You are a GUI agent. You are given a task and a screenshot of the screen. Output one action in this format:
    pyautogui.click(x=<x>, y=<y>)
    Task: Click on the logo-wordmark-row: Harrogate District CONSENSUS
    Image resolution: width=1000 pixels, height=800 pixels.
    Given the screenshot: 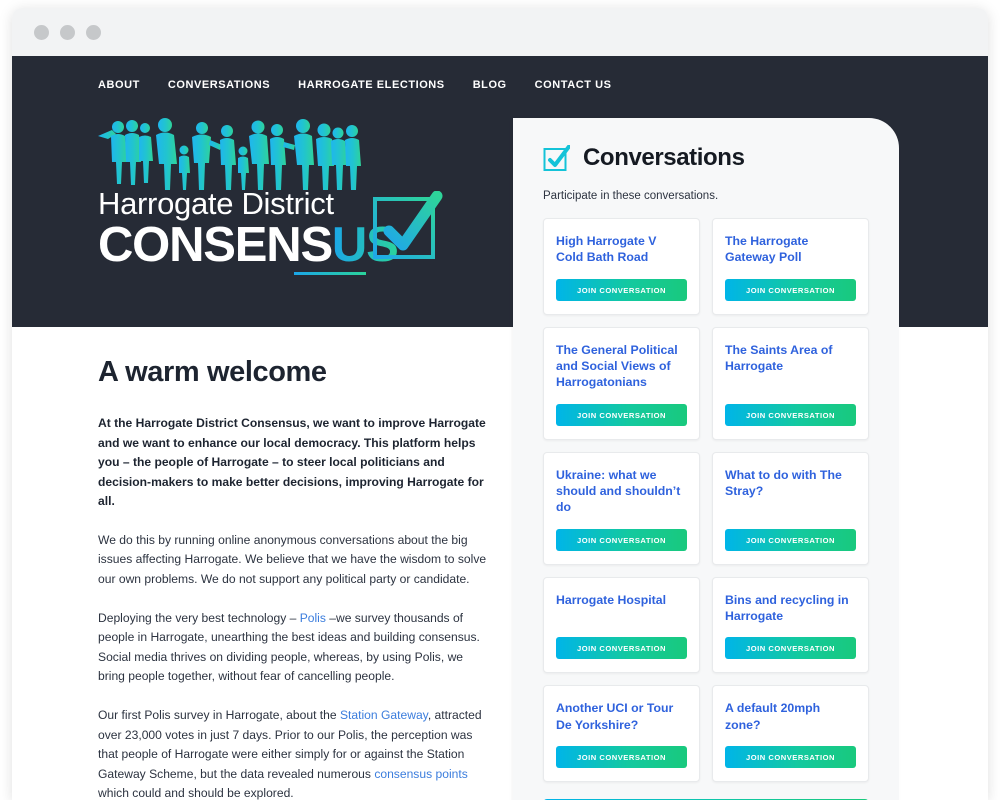 What is the action you would take?
    pyautogui.click(x=270, y=231)
    